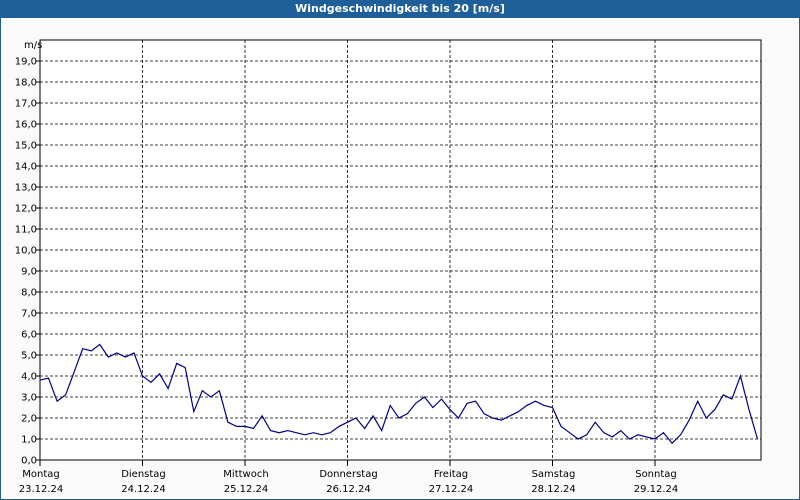 The width and height of the screenshot is (800, 500). What do you see at coordinates (26, 125) in the screenshot?
I see `y-tick-label: 16,0` at bounding box center [26, 125].